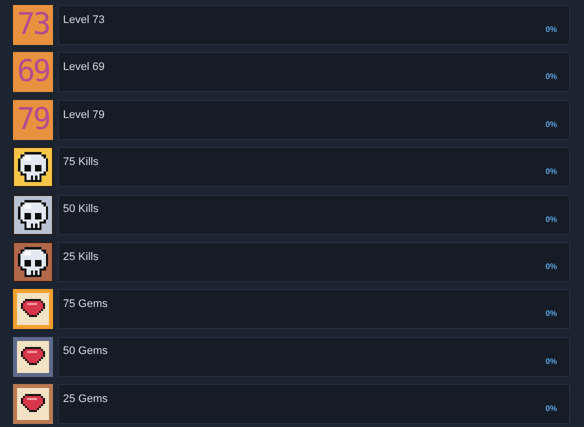  Describe the element at coordinates (33, 120) in the screenshot. I see `level-badge-icon: 79` at that location.